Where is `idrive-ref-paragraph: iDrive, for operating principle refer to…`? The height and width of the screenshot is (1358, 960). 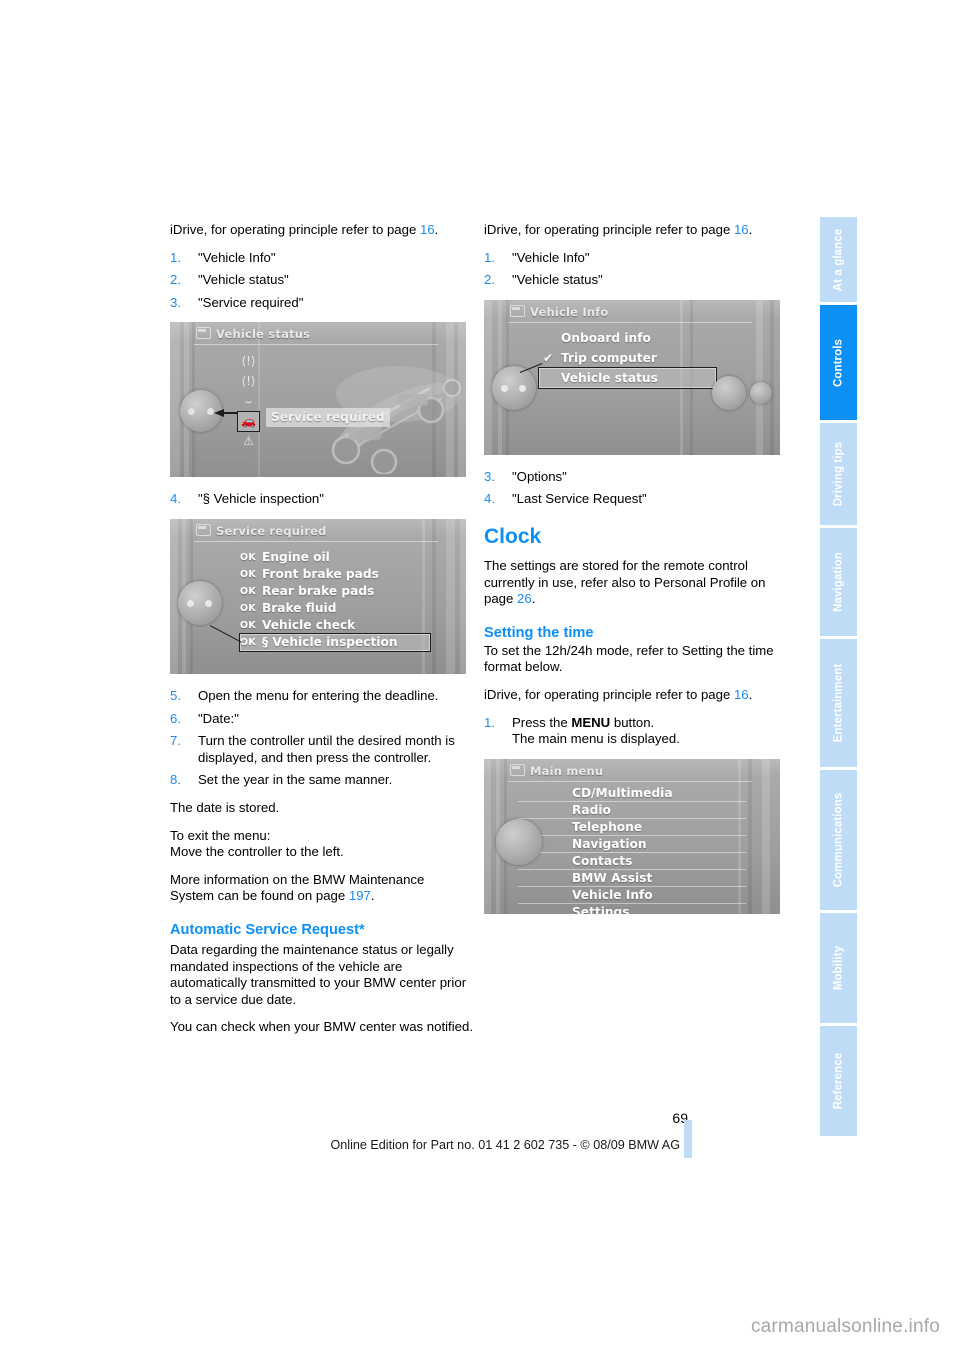
idrive-ref-paragraph: iDrive, for operating principle refer to… is located at coordinates (637, 695).